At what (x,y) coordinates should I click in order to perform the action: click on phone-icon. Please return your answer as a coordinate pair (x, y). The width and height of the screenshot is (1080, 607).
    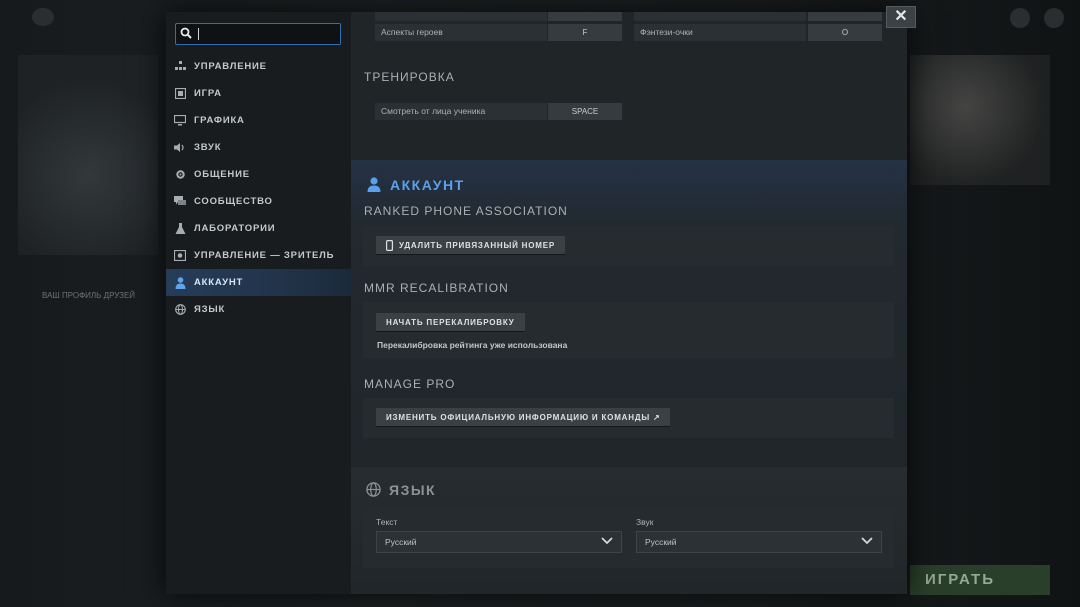
    Looking at the image, I should click on (389, 245).